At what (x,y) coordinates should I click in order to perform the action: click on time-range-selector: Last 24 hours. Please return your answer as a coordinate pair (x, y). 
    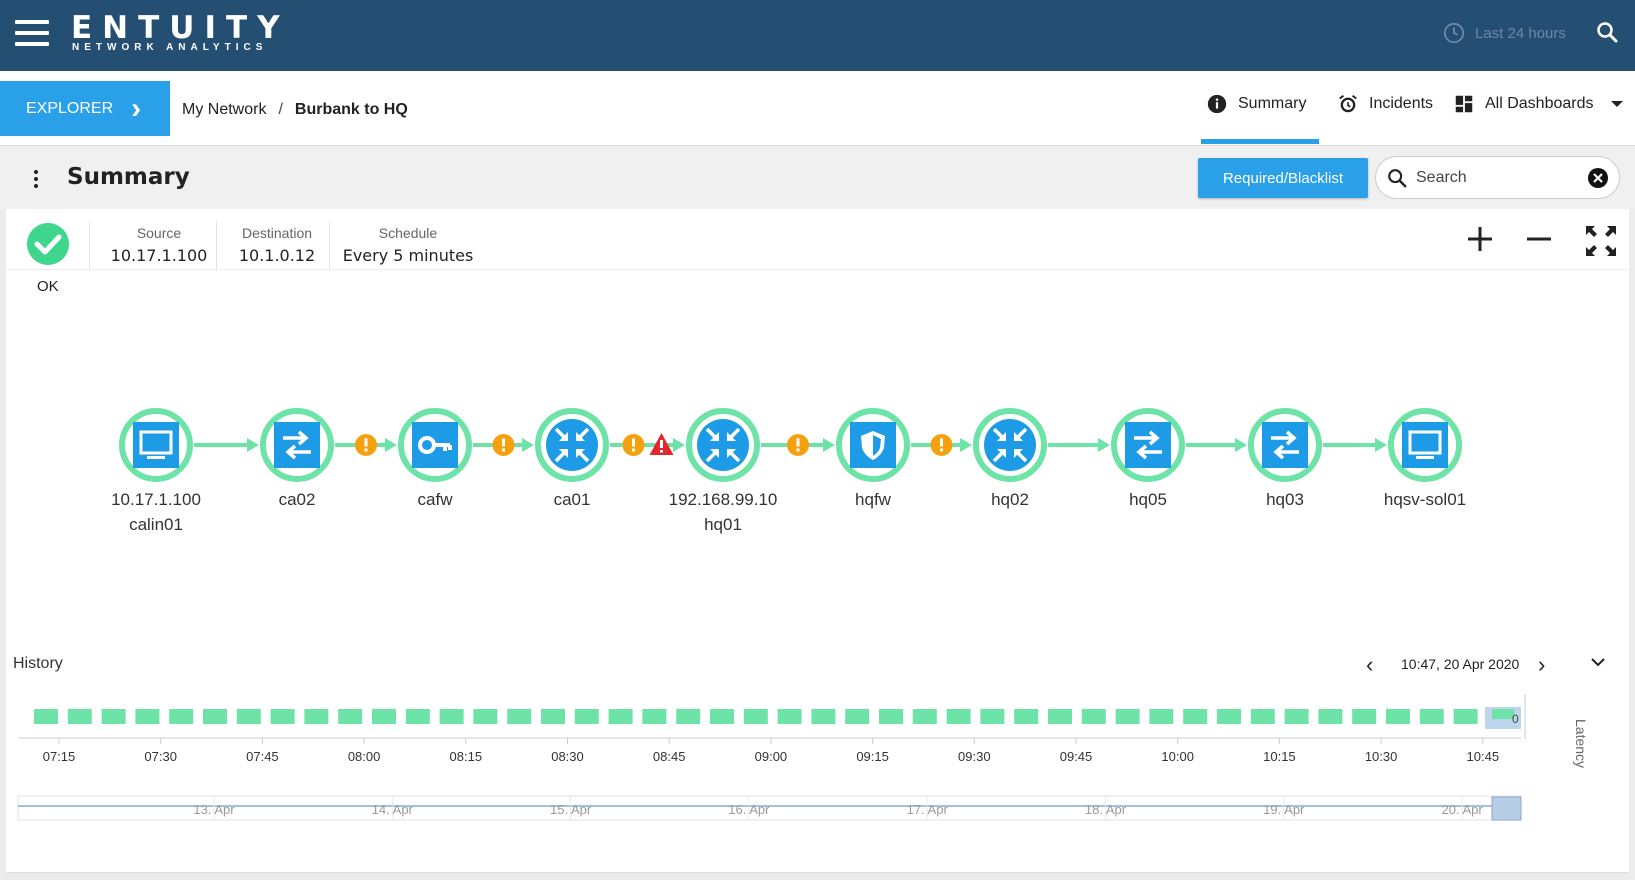
    Looking at the image, I should click on (1504, 33).